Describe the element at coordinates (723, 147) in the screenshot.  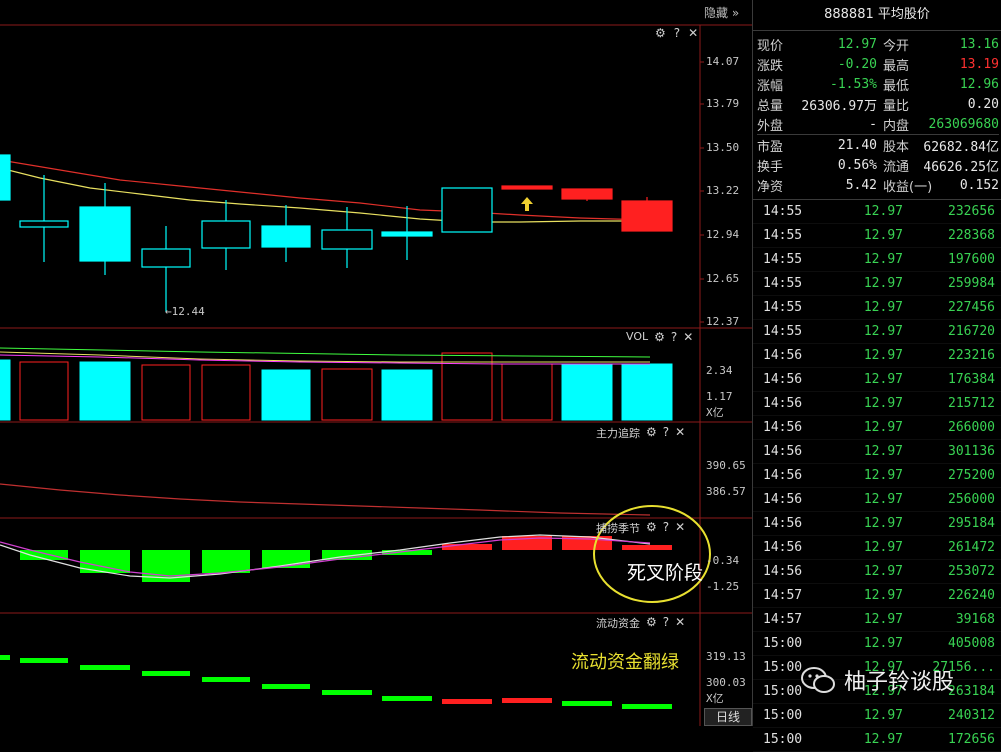
I see `price-tick: 13.50` at that location.